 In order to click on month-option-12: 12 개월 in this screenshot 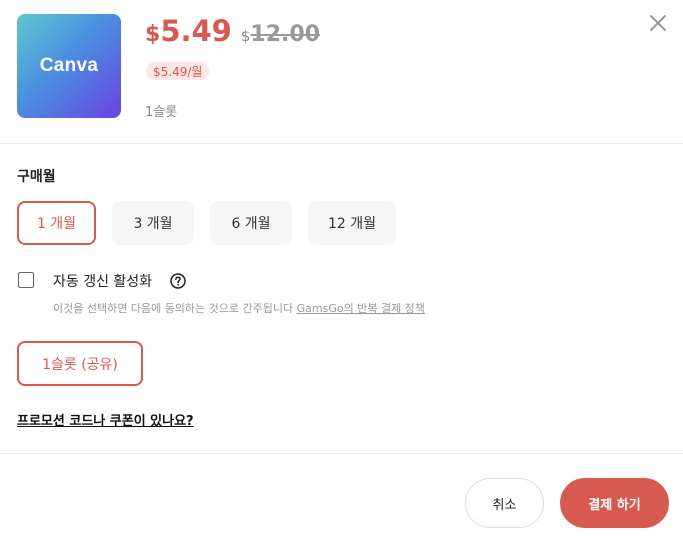, I will do `click(352, 223)`.